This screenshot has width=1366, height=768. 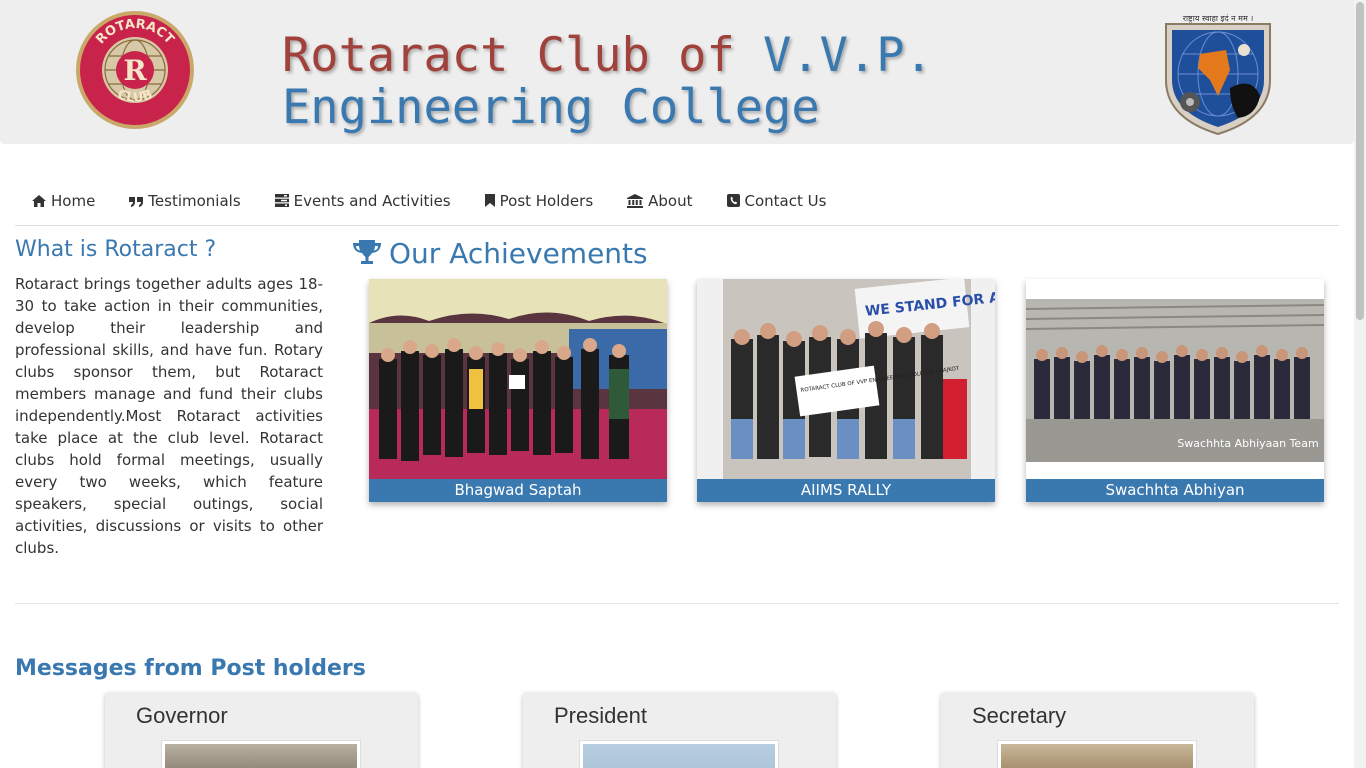 What do you see at coordinates (551, 107) in the screenshot?
I see `title-line-2: Engineering College` at bounding box center [551, 107].